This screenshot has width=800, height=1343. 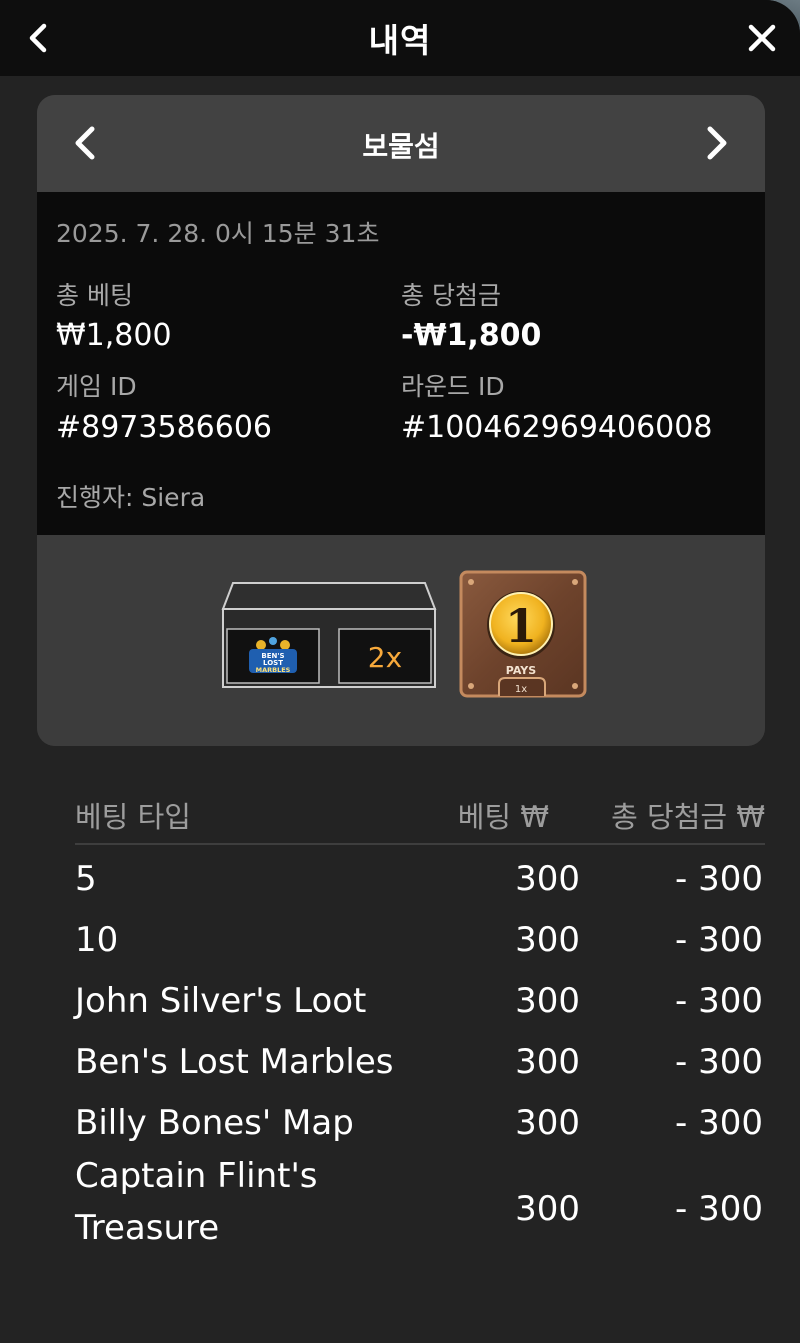 What do you see at coordinates (221, 1001) in the screenshot?
I see `bet-type: John Silver's Loot` at bounding box center [221, 1001].